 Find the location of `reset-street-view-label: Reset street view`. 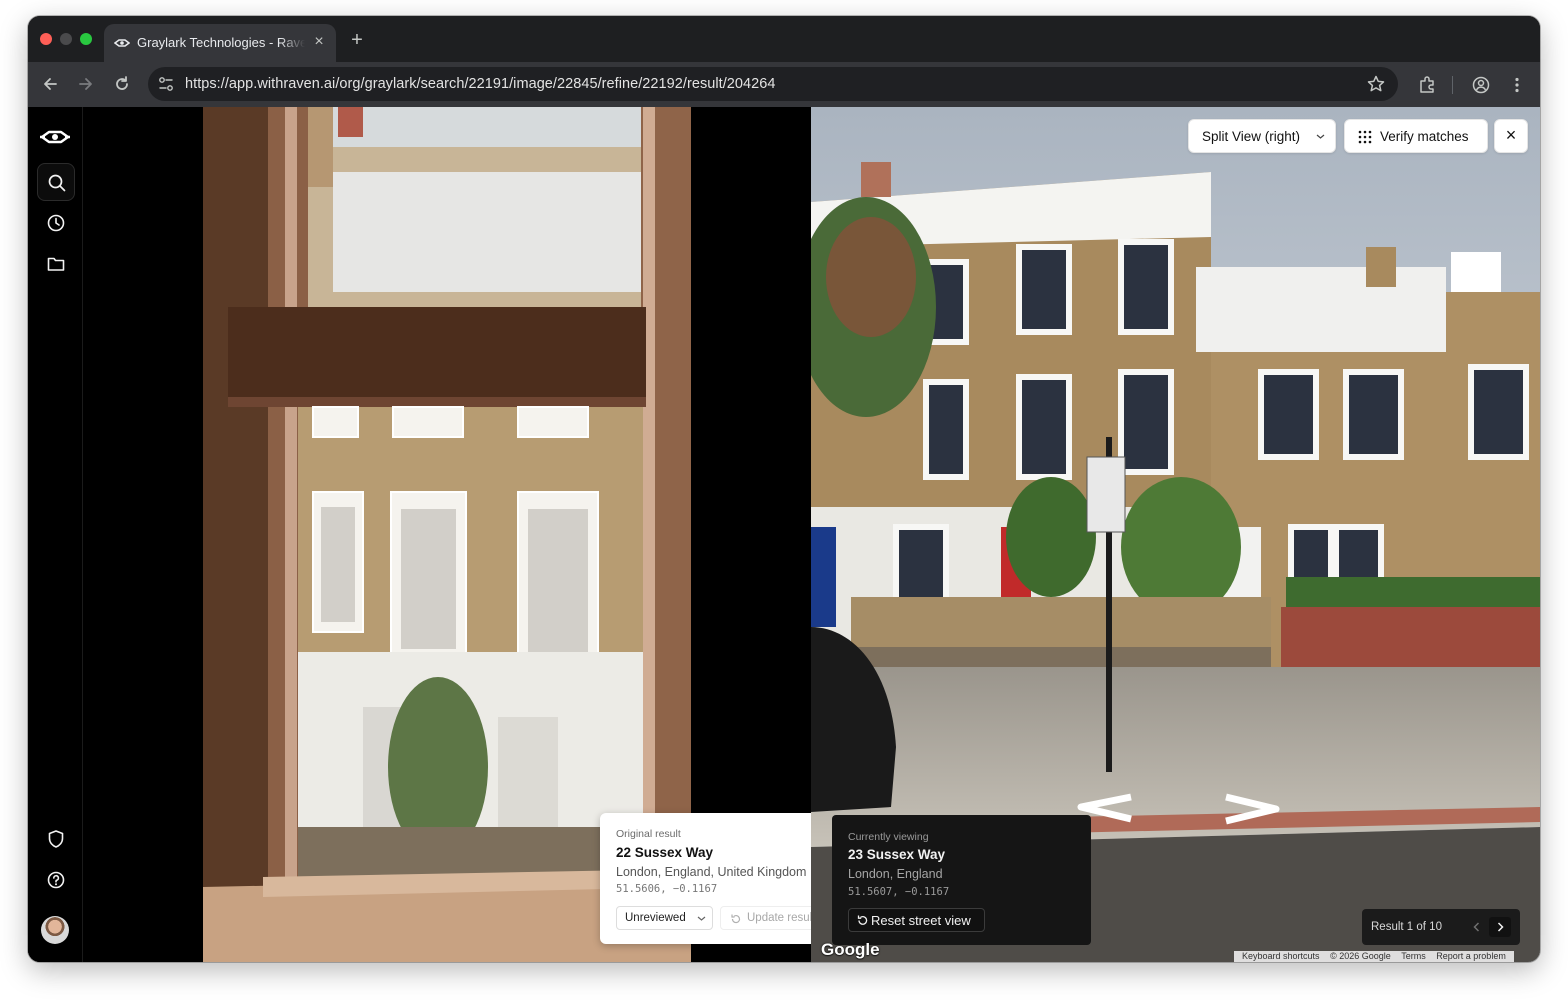

reset-street-view-label: Reset street view is located at coordinates (921, 920).